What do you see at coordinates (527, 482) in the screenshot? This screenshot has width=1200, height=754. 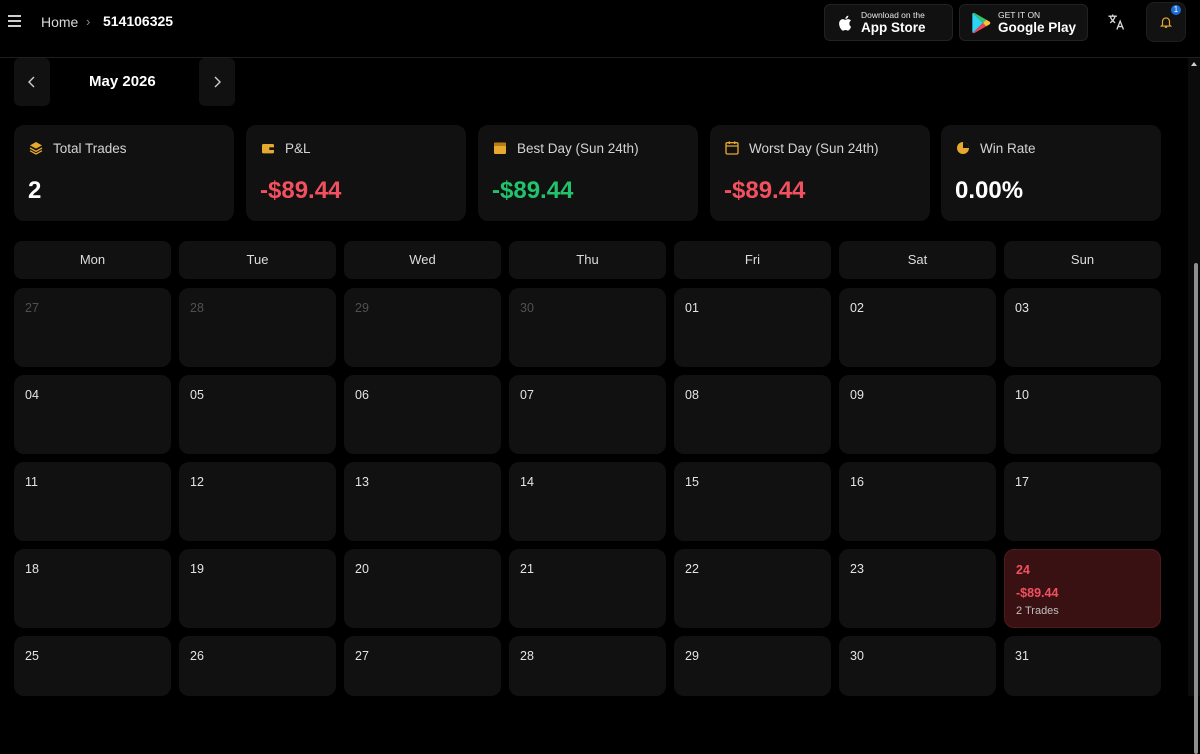 I see `day-number: 14` at bounding box center [527, 482].